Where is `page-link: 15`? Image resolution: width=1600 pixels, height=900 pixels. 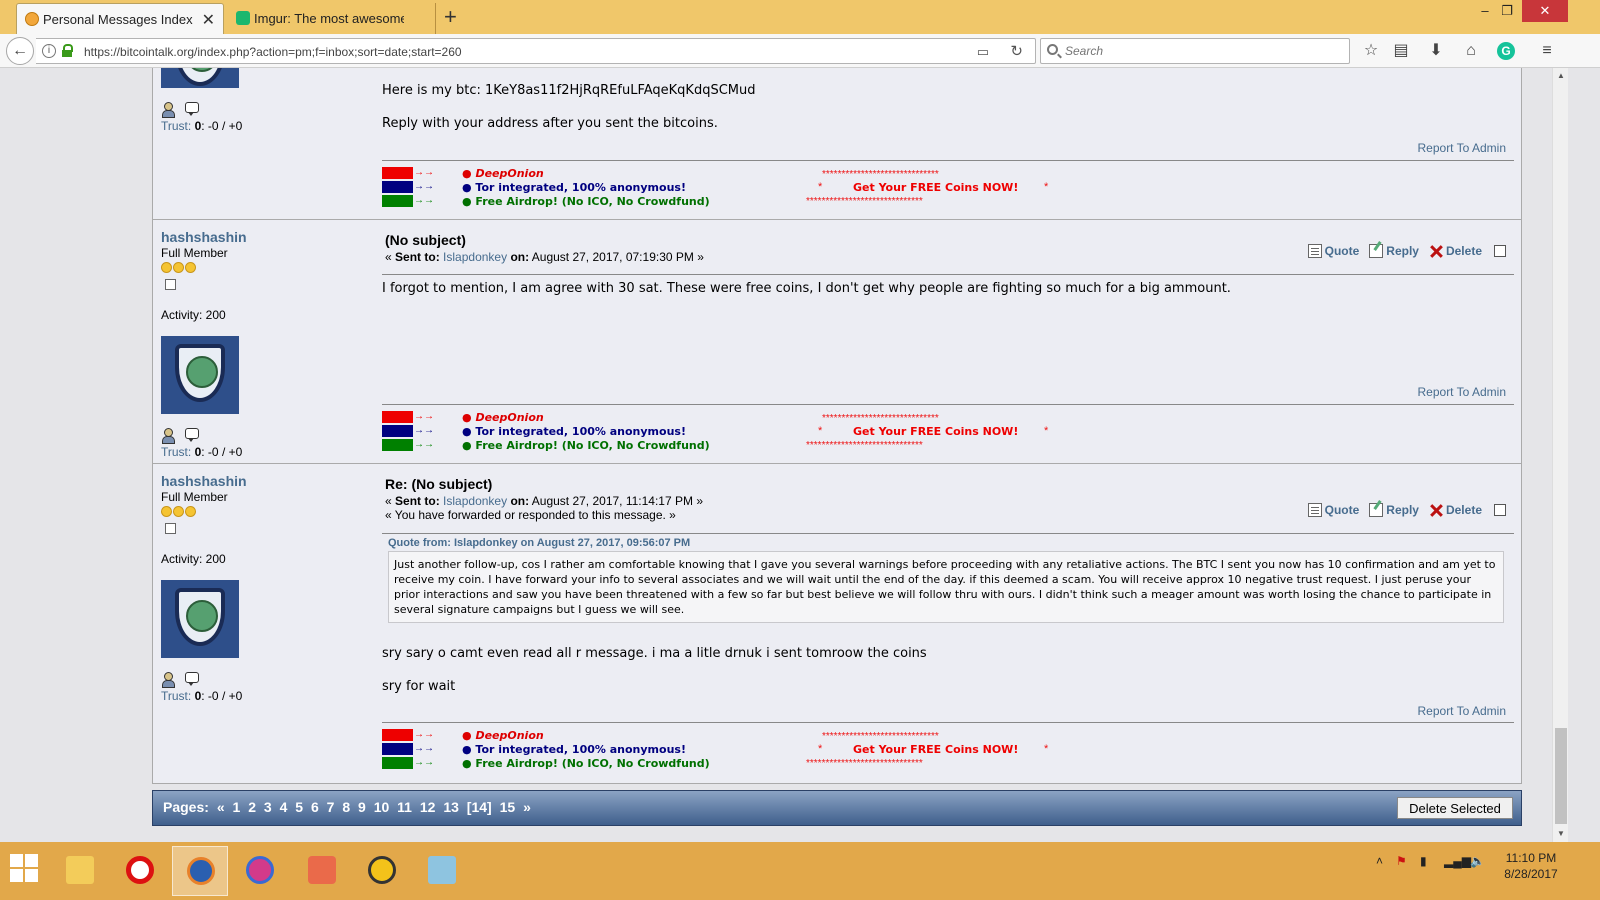 page-link: 15 is located at coordinates (508, 807).